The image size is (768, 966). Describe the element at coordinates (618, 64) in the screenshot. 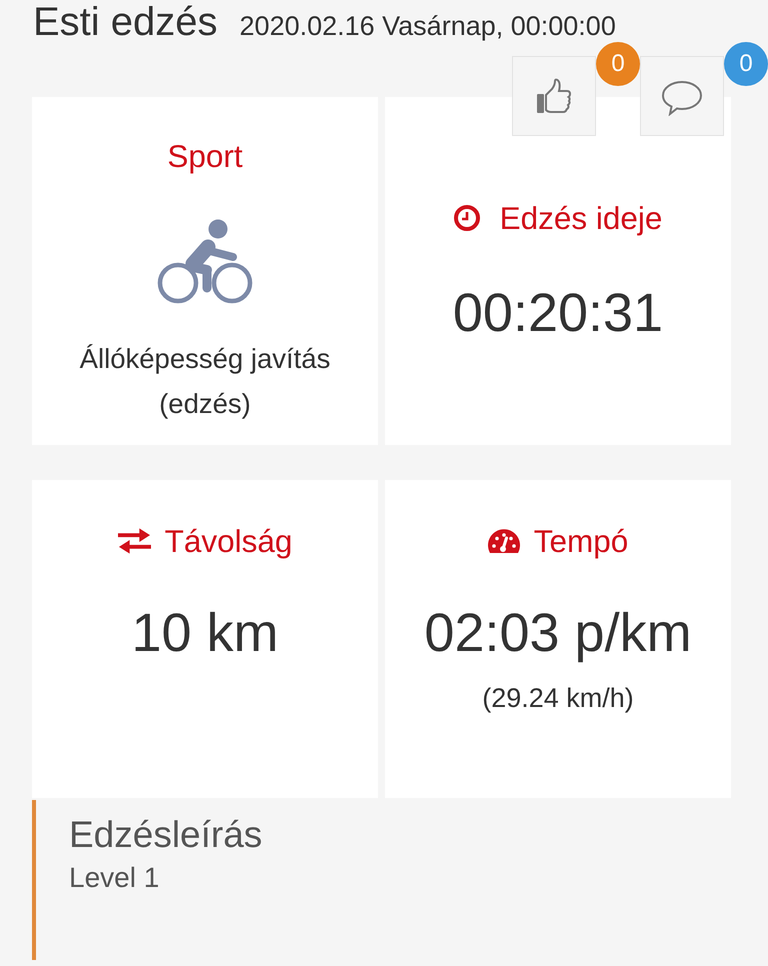

I see `like-count-badge: 0` at that location.